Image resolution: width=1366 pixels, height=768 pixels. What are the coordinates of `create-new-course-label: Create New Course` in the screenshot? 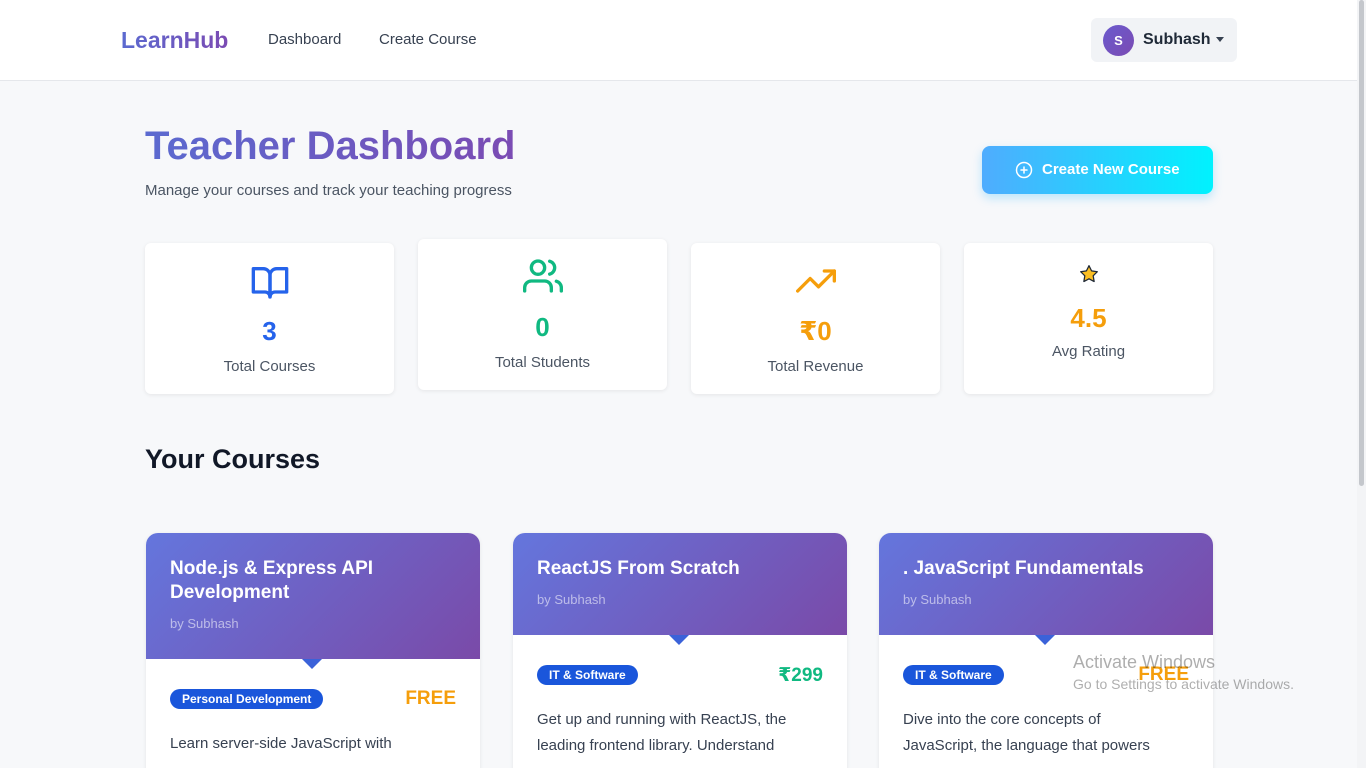 It's located at (1111, 169).